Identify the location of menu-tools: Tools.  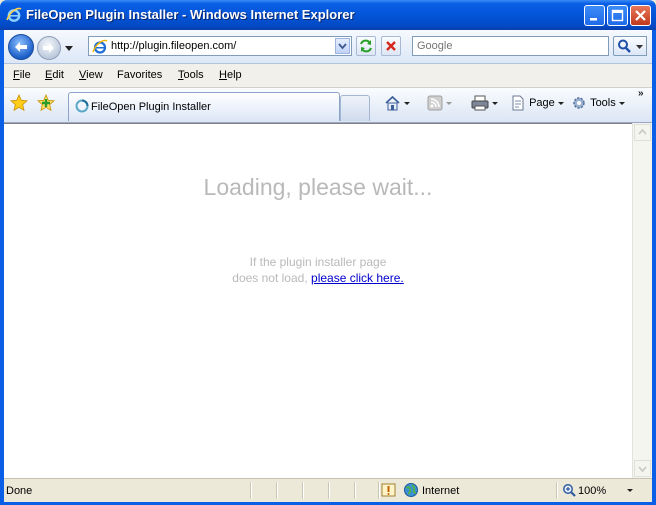
(191, 75).